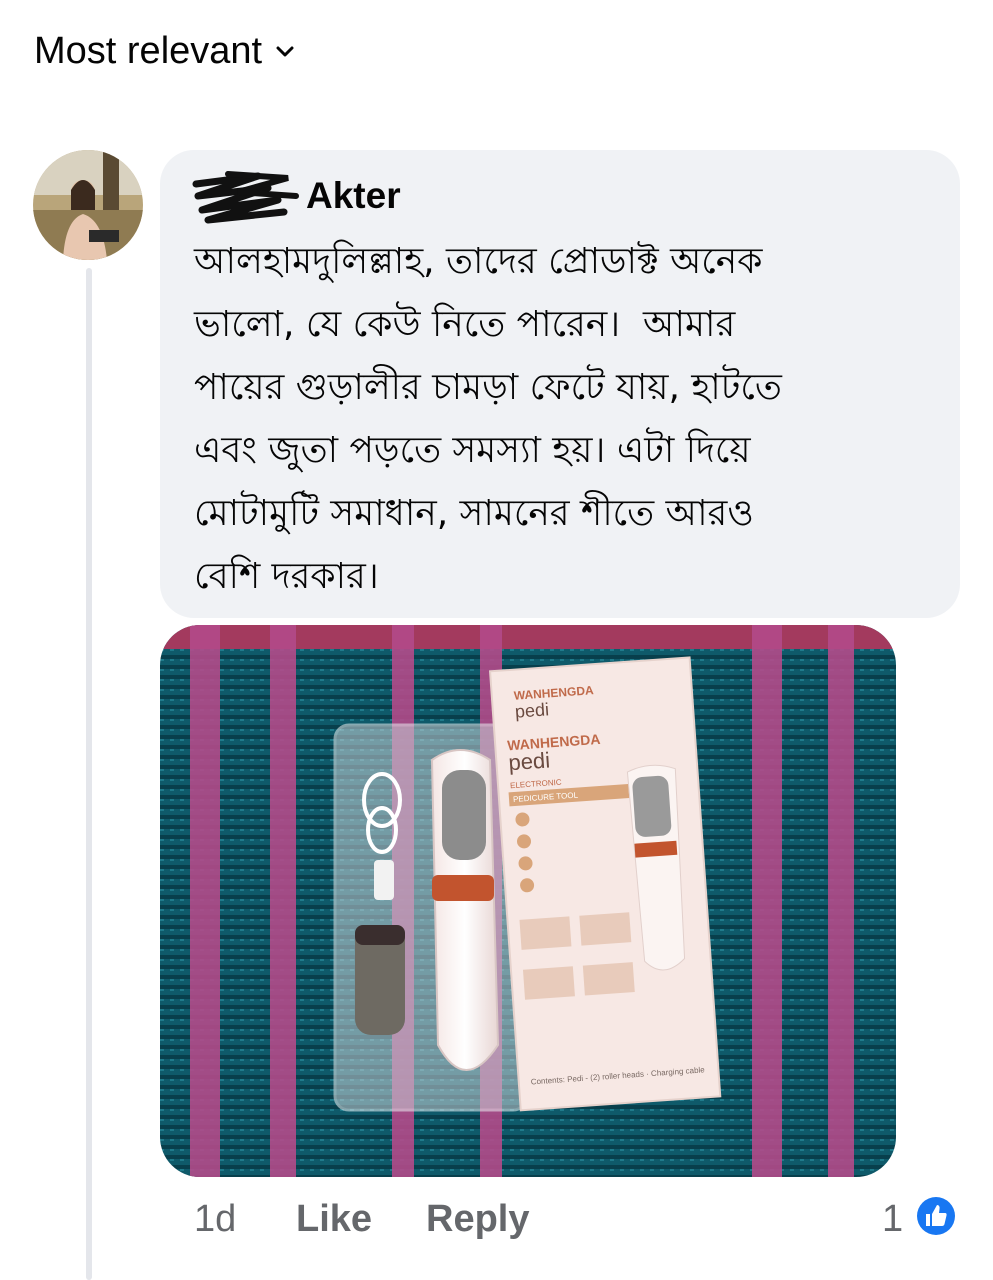 This screenshot has width=993, height=1280. Describe the element at coordinates (529, 761) in the screenshot. I see `box-sub: pedi` at that location.